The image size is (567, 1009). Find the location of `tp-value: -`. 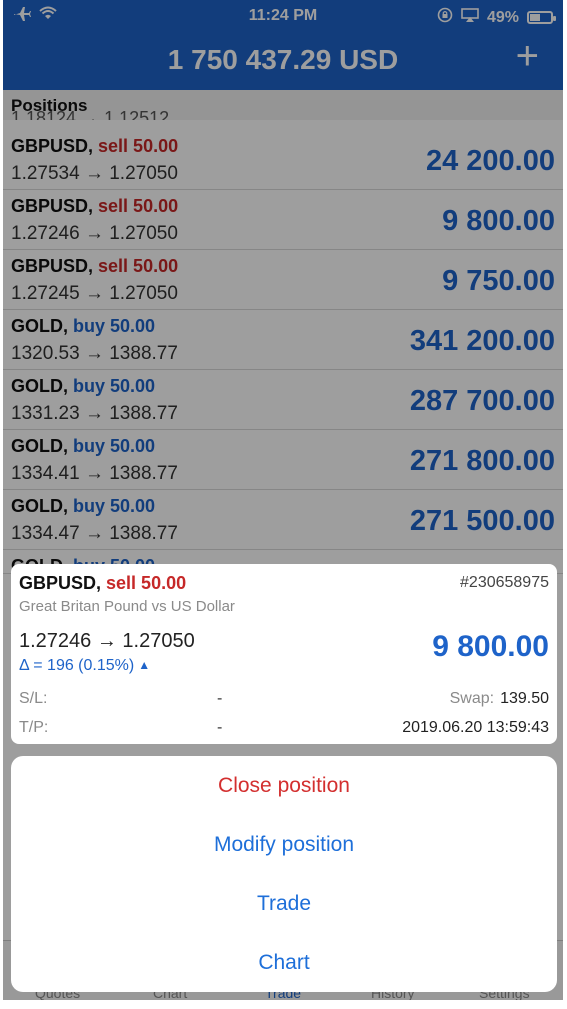

tp-value: - is located at coordinates (220, 727).